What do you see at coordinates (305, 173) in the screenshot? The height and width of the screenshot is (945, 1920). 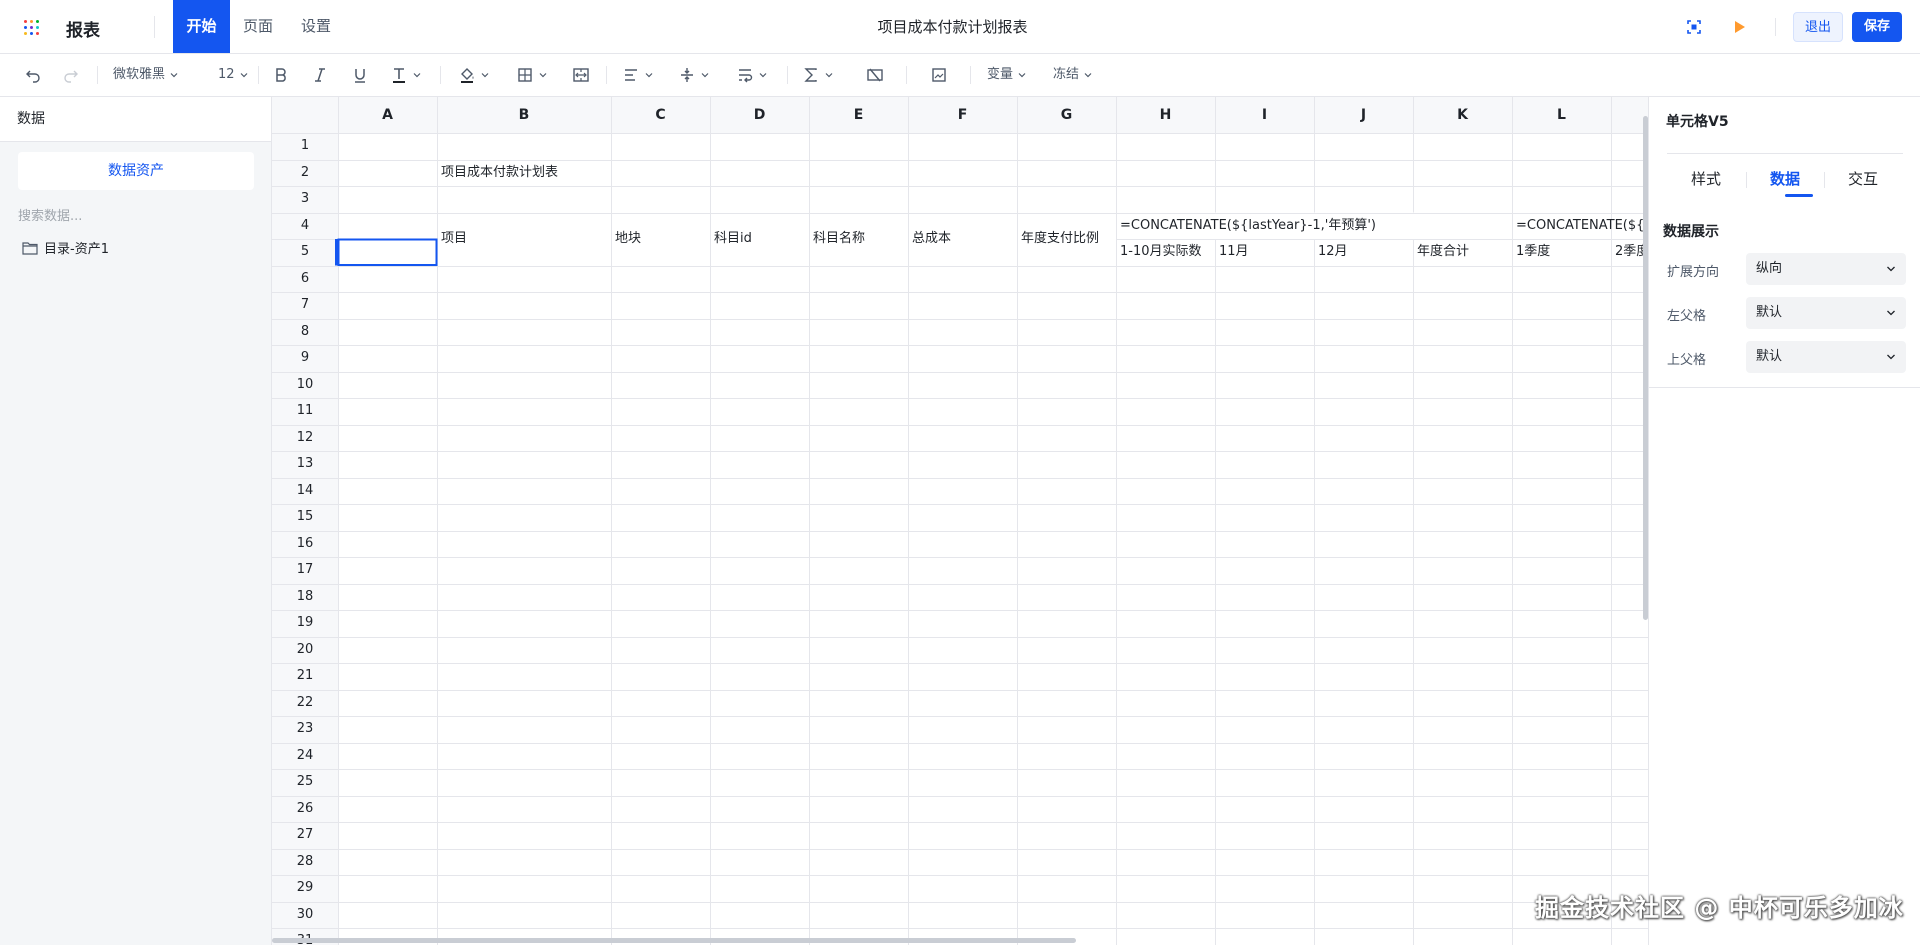 I see `row-header: 2` at bounding box center [305, 173].